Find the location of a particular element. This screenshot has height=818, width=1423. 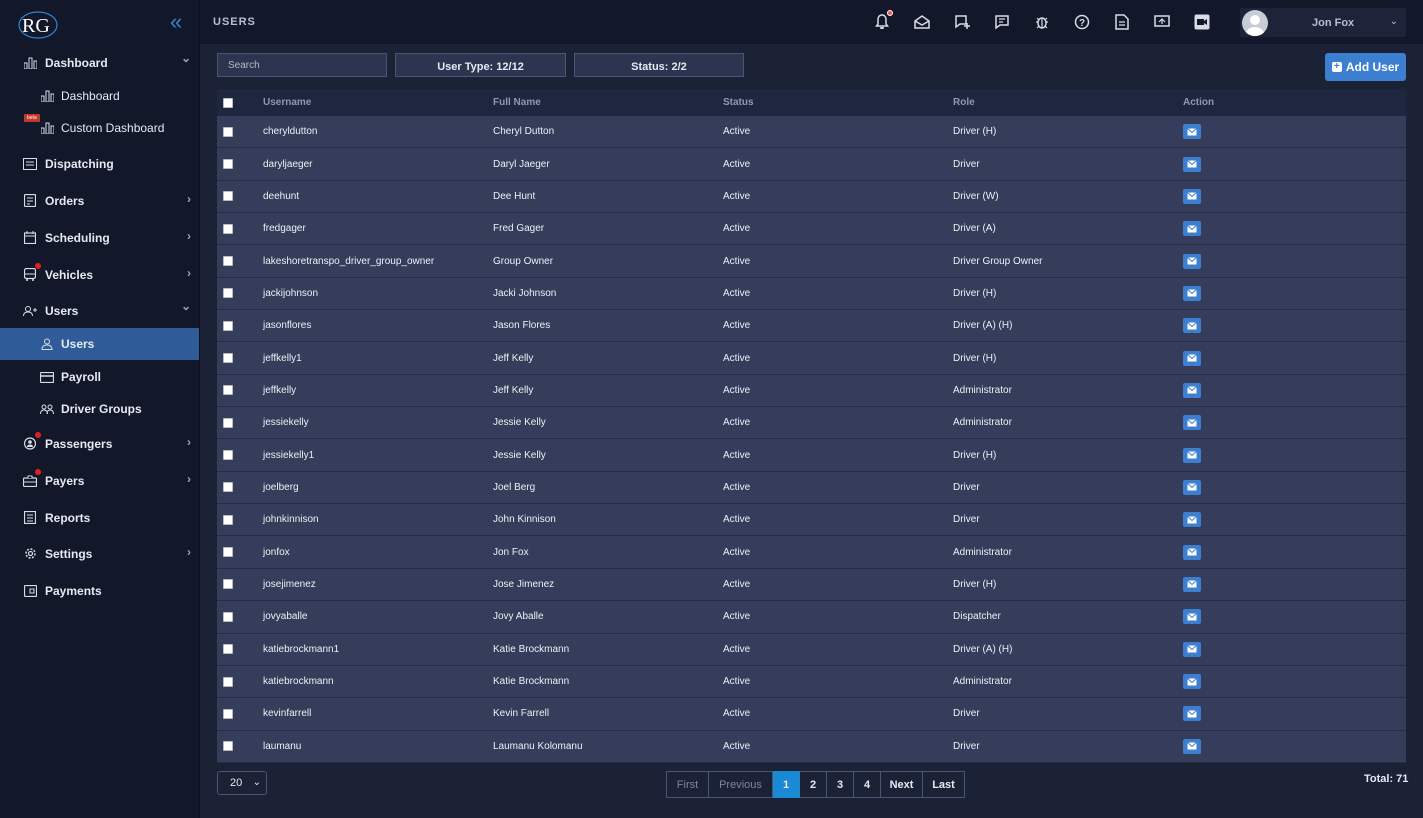

mail-open-icon is located at coordinates (922, 22).